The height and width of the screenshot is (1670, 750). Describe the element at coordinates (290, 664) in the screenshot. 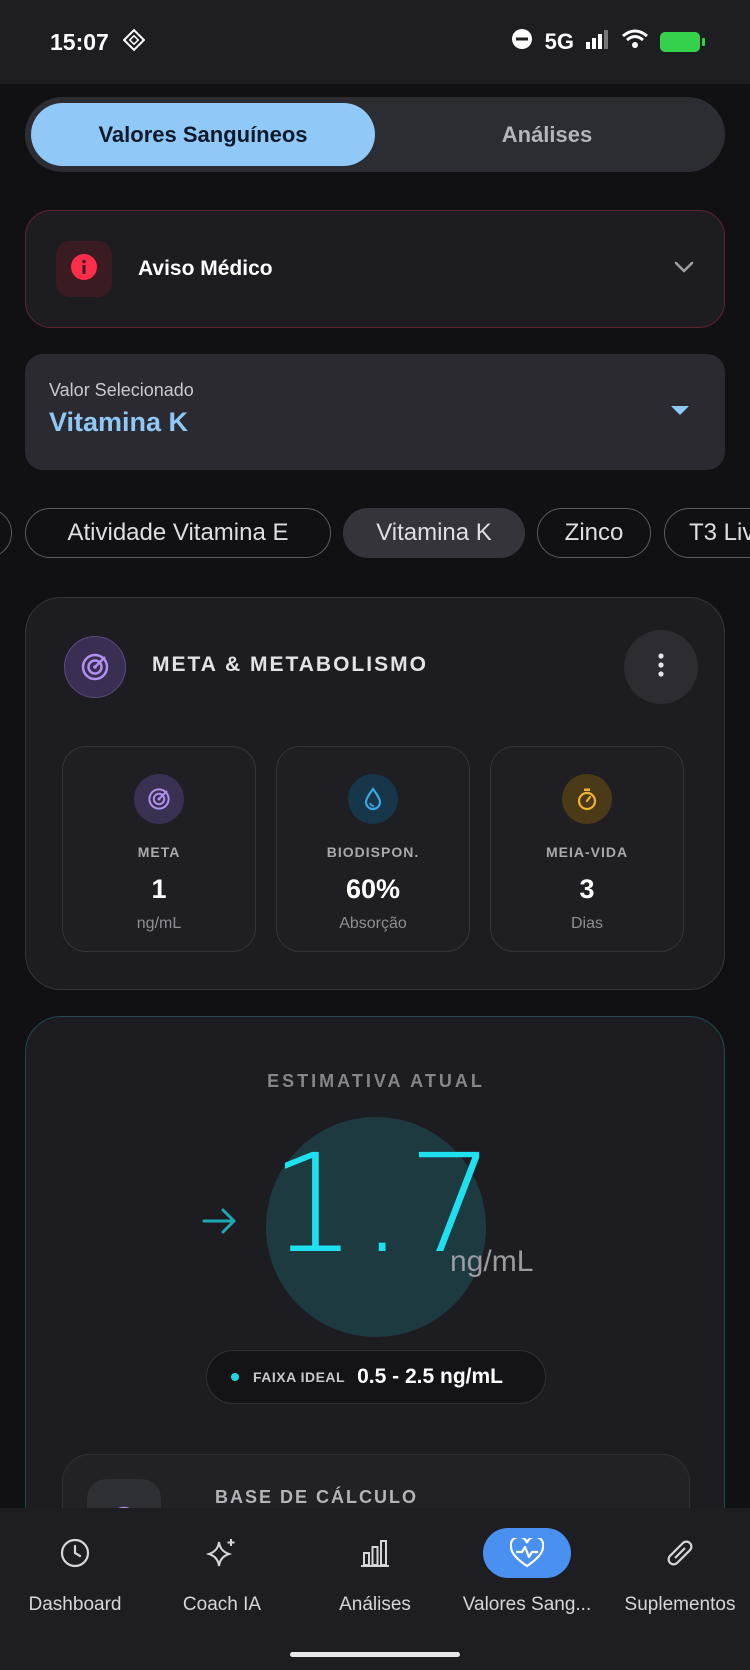

I see `card-title: META & METABOLISMO` at that location.